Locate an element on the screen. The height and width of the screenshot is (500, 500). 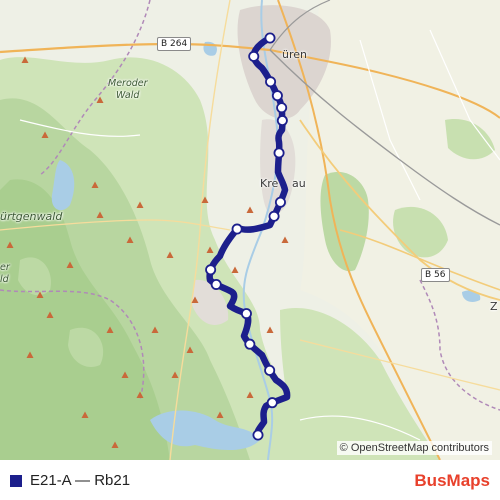
place-label-hurtgenwald: ürtgenwald is located at coordinates (31, 216).